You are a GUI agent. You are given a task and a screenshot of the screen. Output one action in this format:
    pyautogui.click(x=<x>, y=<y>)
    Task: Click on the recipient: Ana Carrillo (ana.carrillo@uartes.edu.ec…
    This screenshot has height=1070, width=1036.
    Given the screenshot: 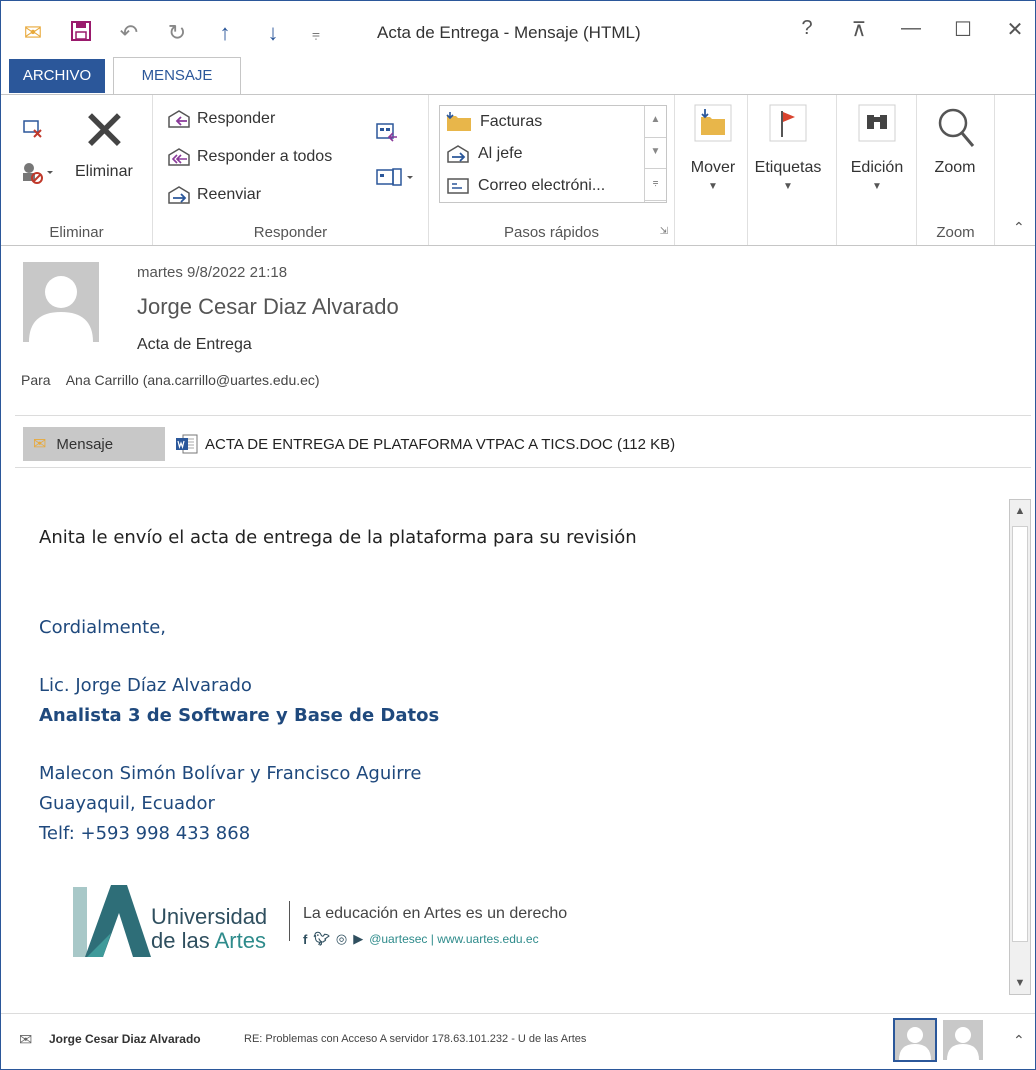 What is the action you would take?
    pyautogui.click(x=193, y=380)
    